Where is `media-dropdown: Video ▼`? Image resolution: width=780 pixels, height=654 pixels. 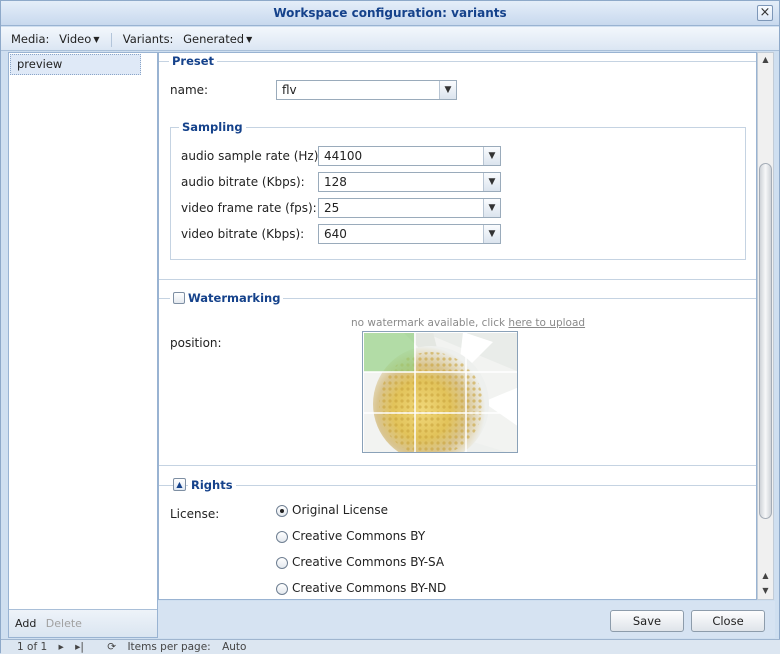 media-dropdown: Video ▼ is located at coordinates (79, 39).